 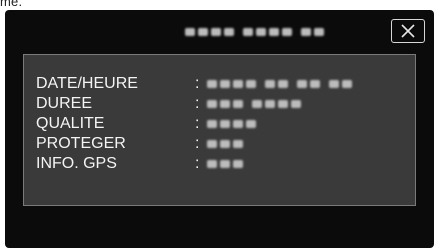 I want to click on header-title-obscured, so click(x=260, y=32).